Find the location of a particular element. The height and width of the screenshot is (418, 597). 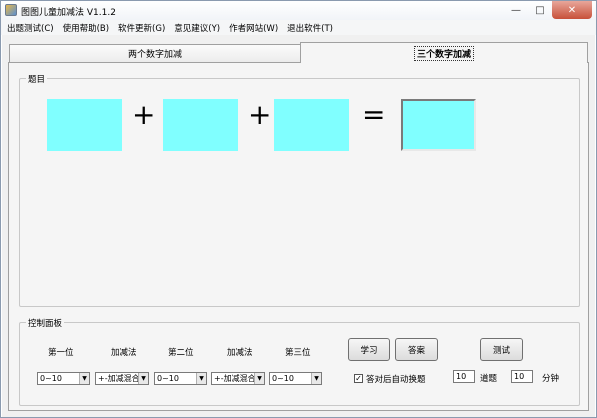

auto-next-label: 答对后自动换题 is located at coordinates (396, 380).